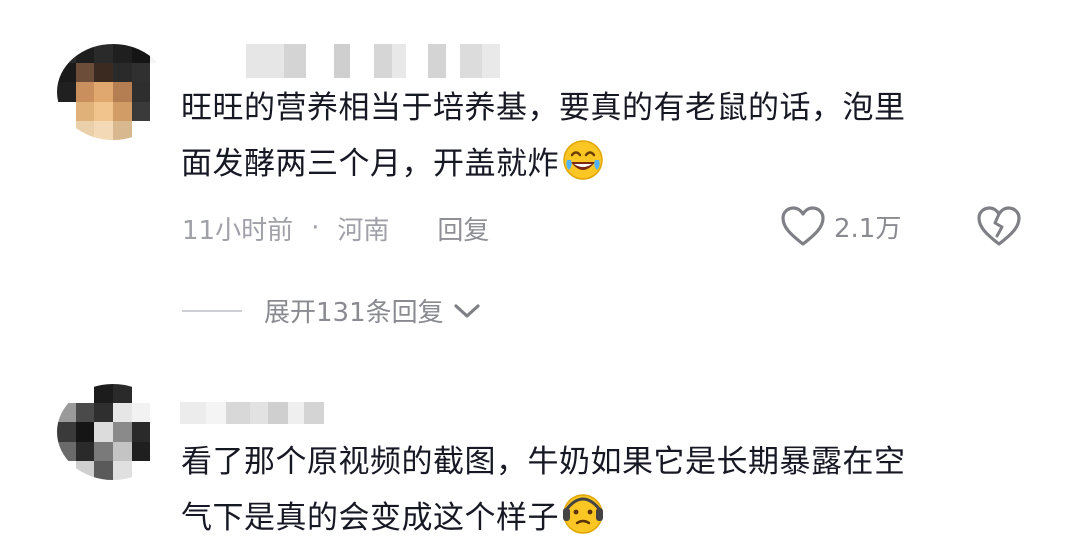 This screenshot has height=546, width=1080. I want to click on like-count: 2.1万, so click(868, 228).